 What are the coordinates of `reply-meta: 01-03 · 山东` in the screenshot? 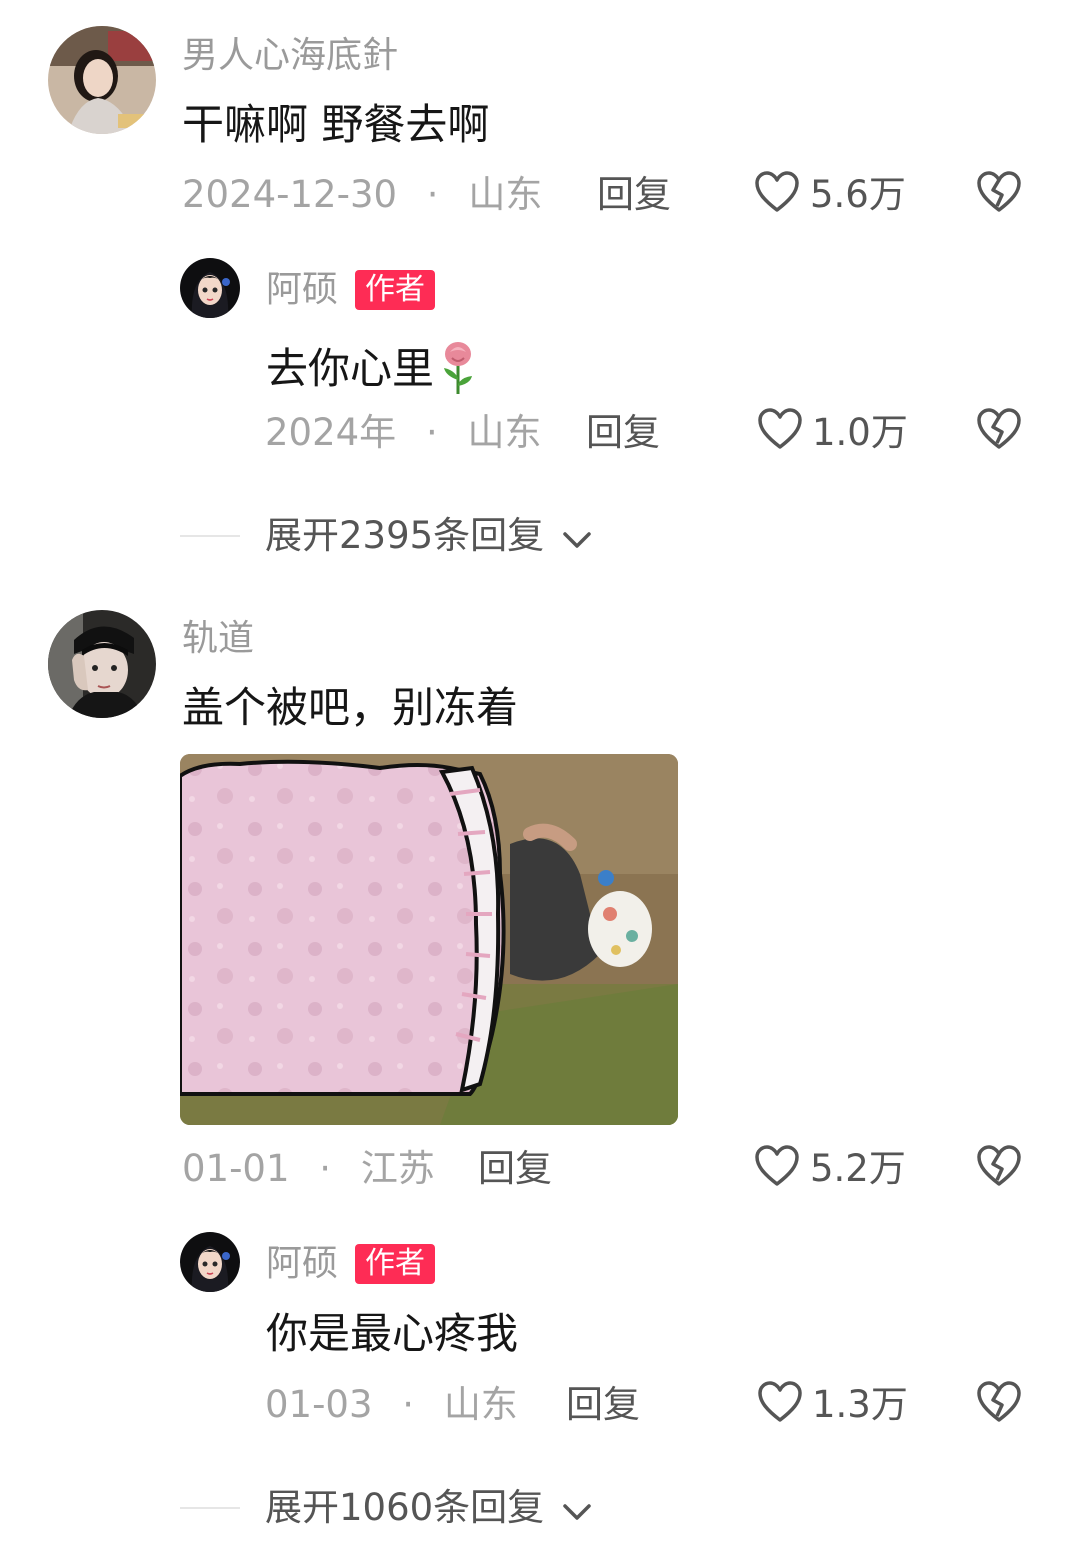 It's located at (391, 1404).